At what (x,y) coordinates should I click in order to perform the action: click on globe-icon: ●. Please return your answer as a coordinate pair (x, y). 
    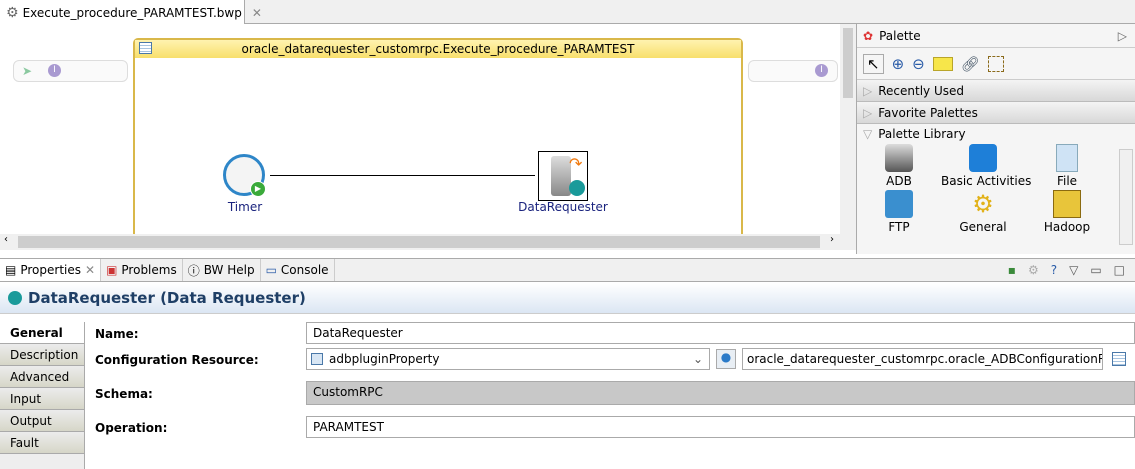
    Looking at the image, I should click on (726, 357).